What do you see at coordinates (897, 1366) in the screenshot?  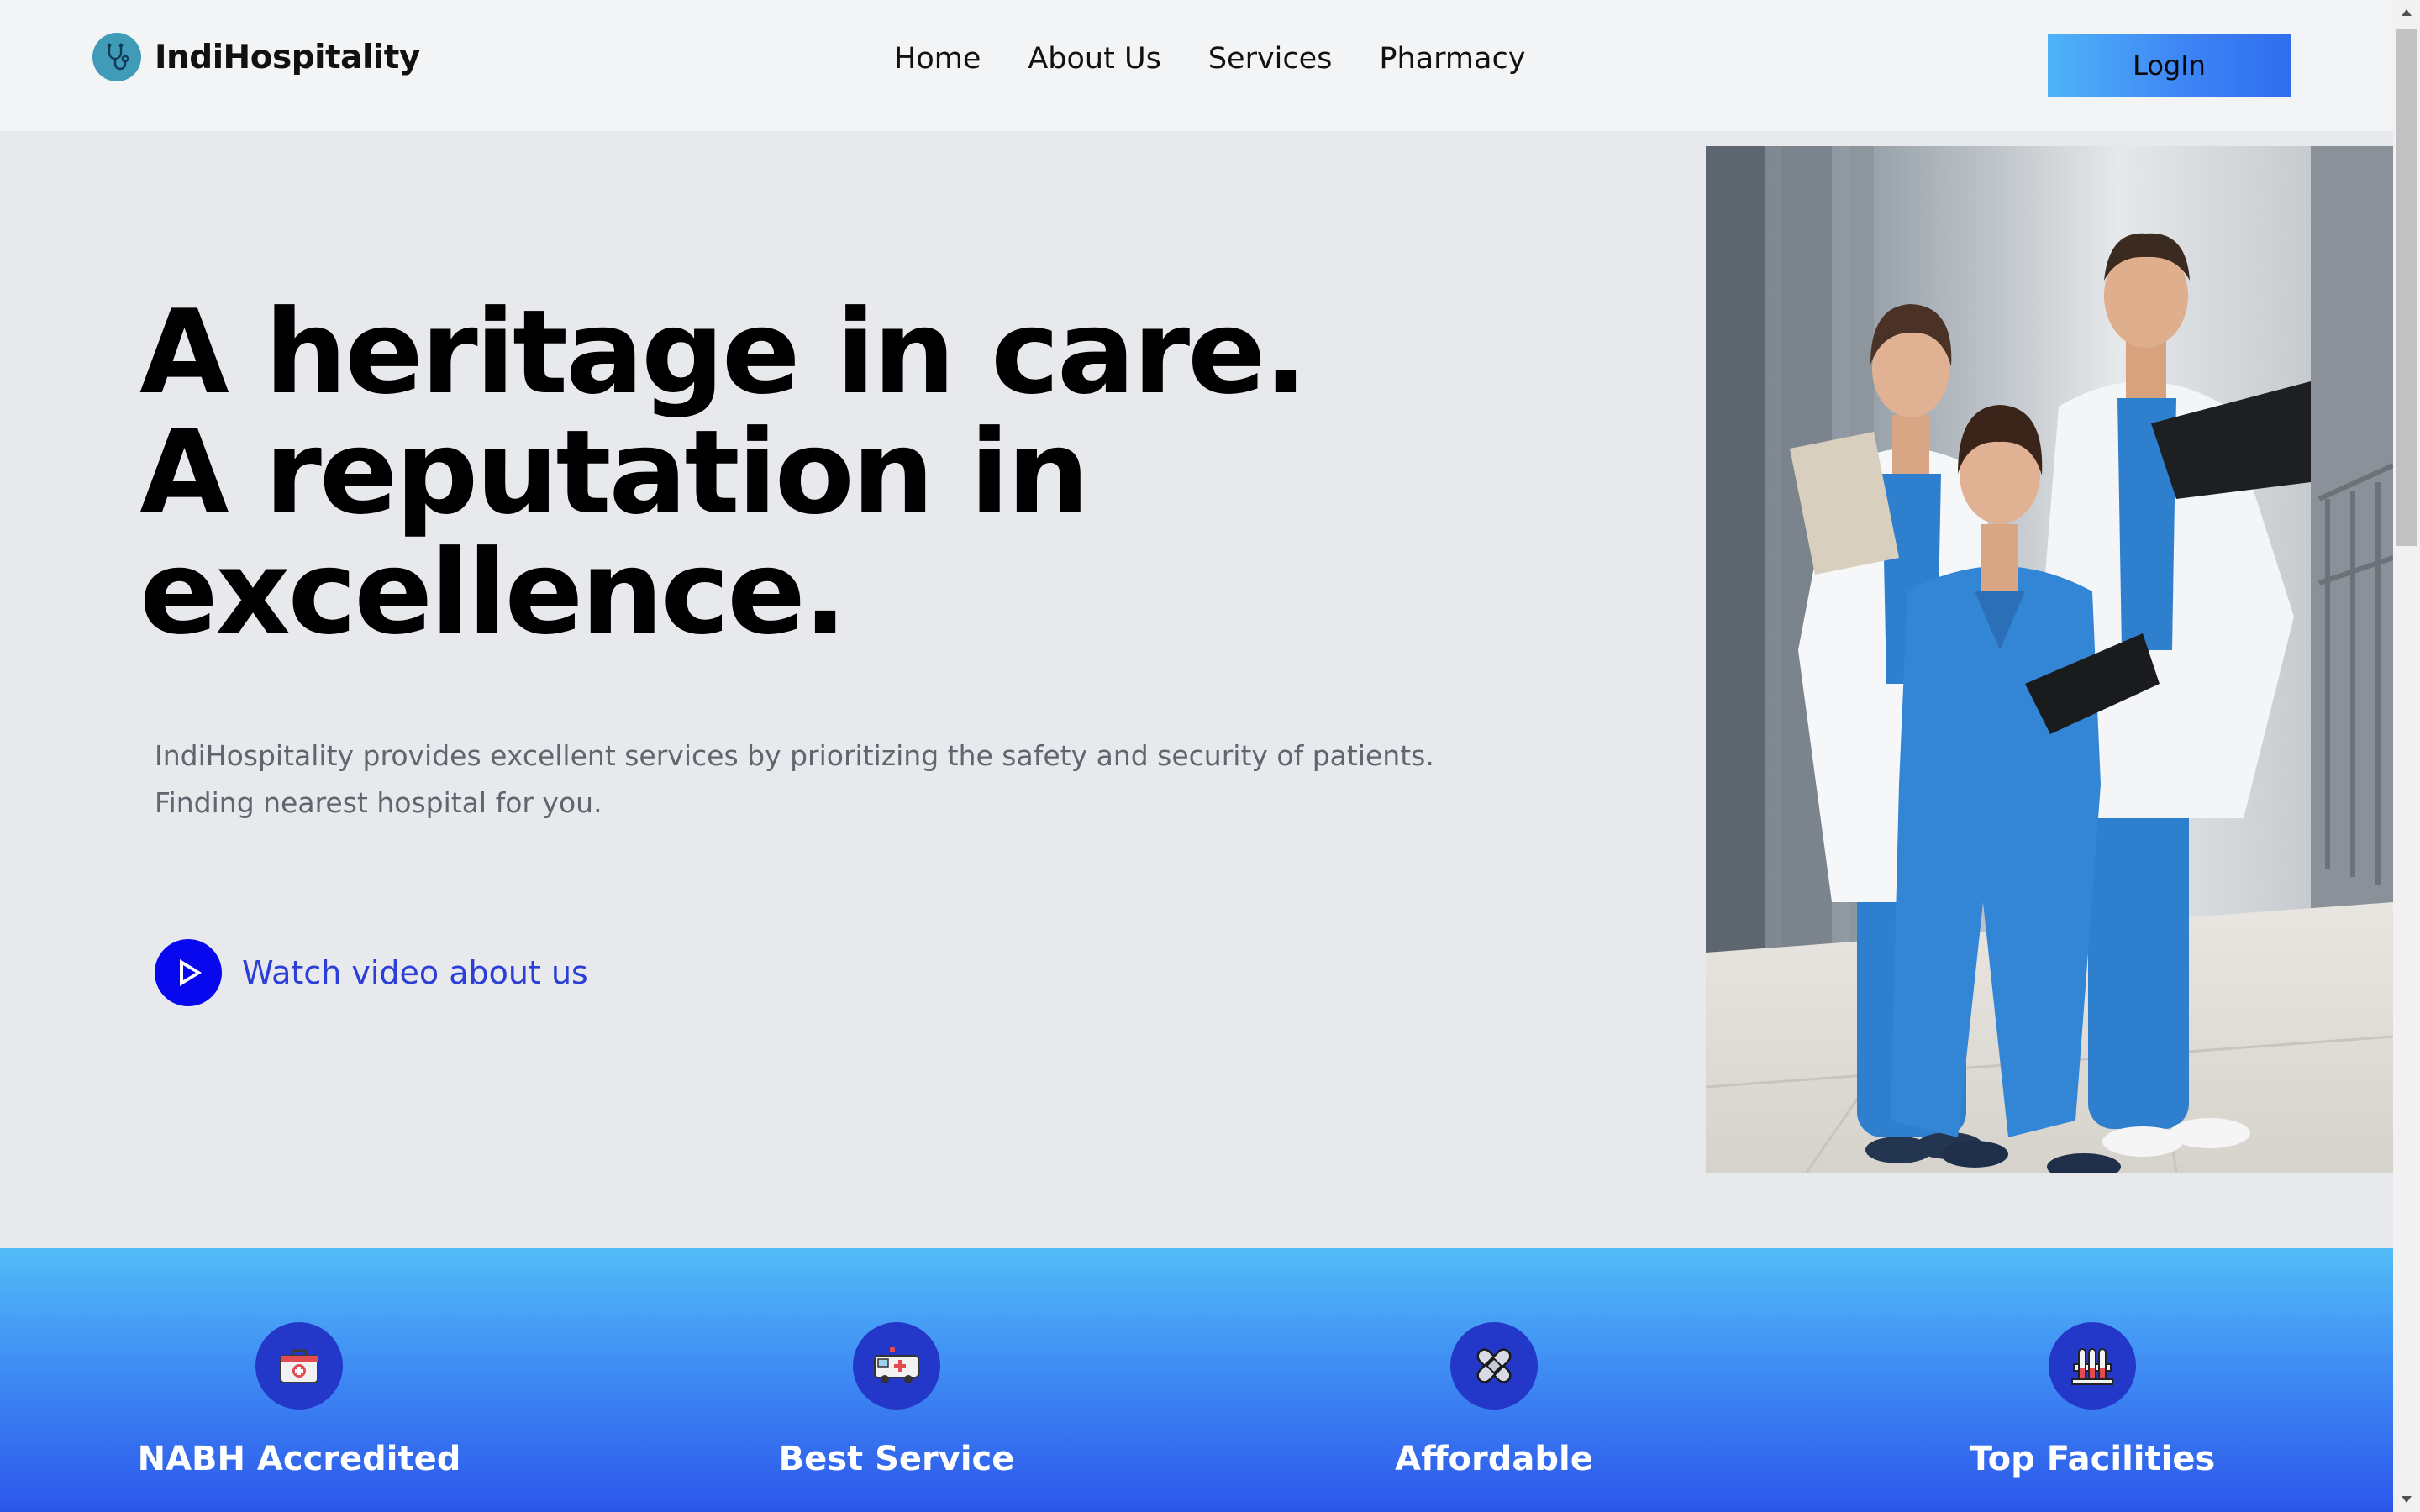 I see `ambulance-icon` at bounding box center [897, 1366].